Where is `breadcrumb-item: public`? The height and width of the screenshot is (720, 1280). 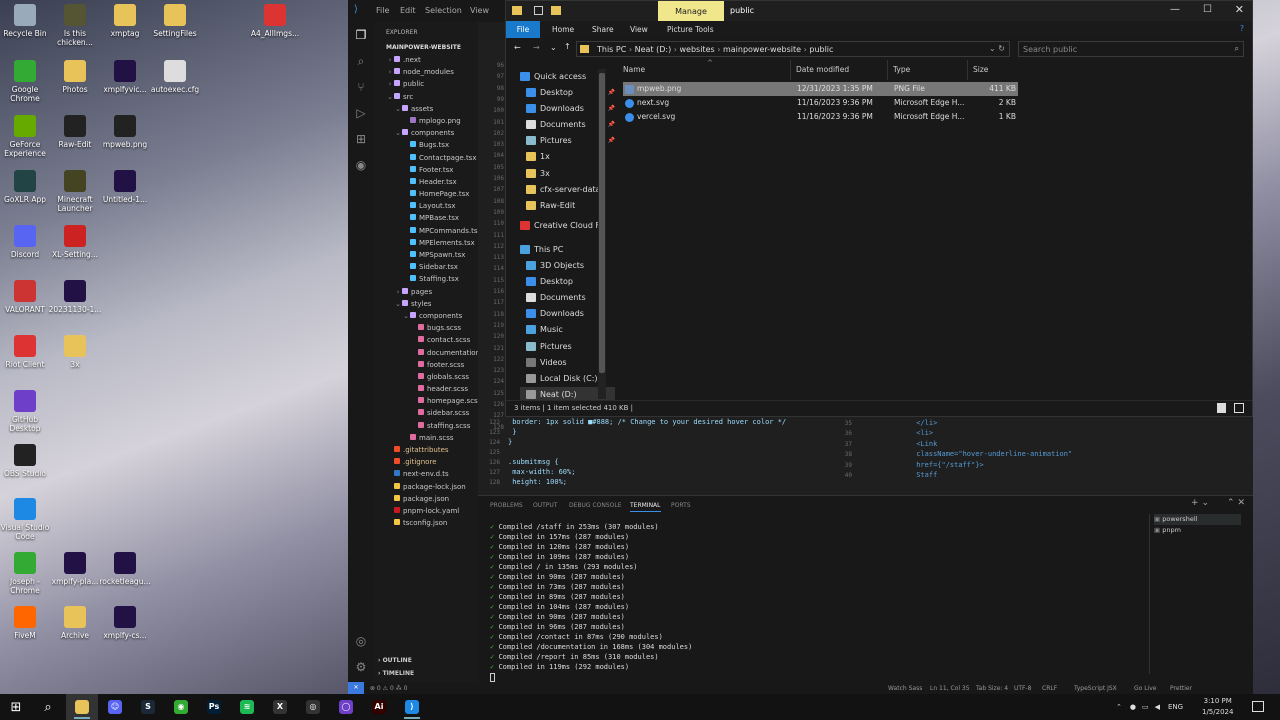
breadcrumb-item: public is located at coordinates (821, 49).